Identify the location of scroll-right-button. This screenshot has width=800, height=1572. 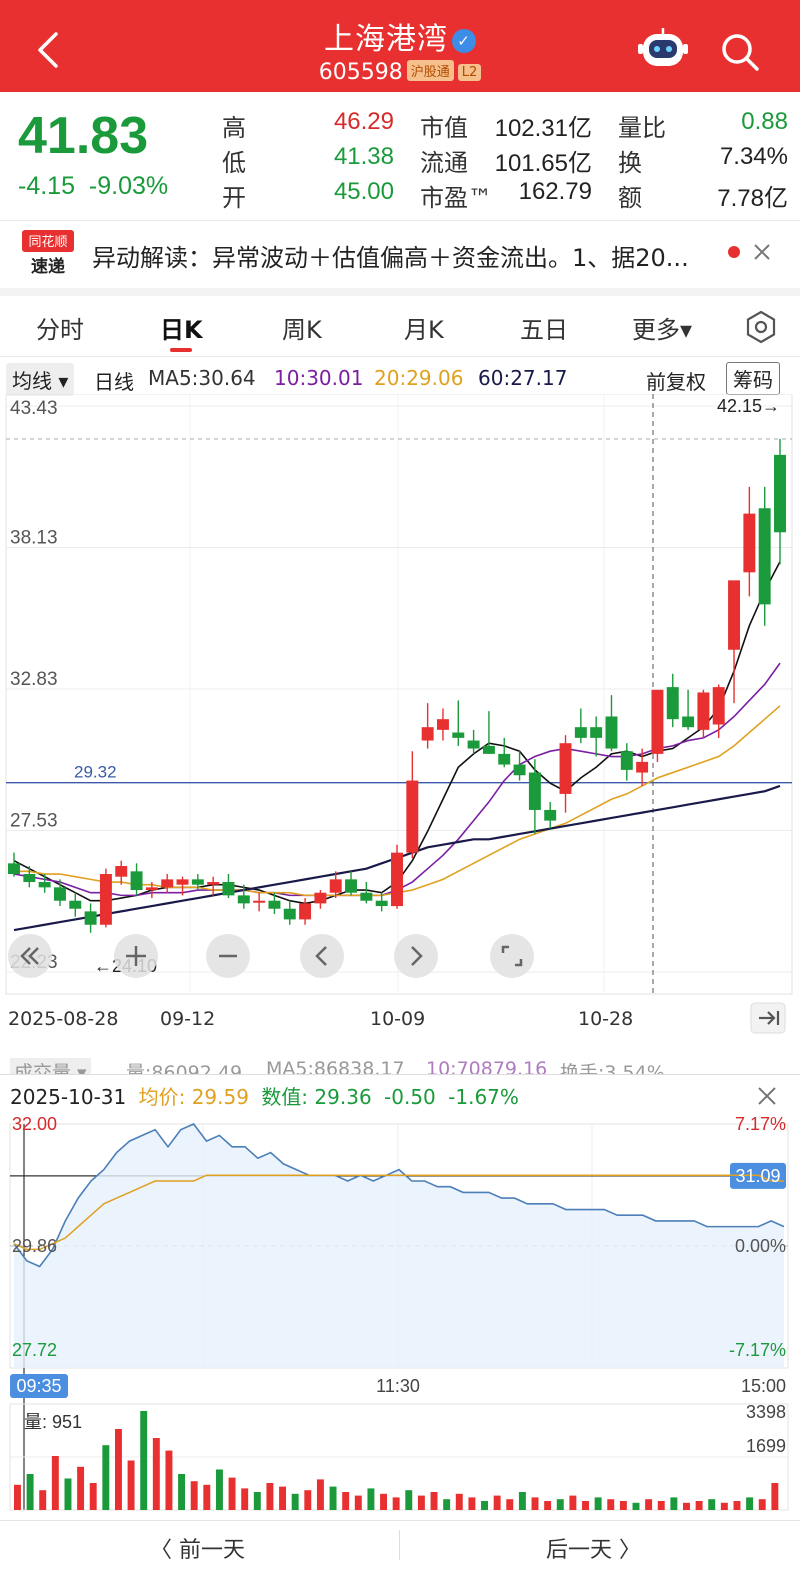
(416, 956).